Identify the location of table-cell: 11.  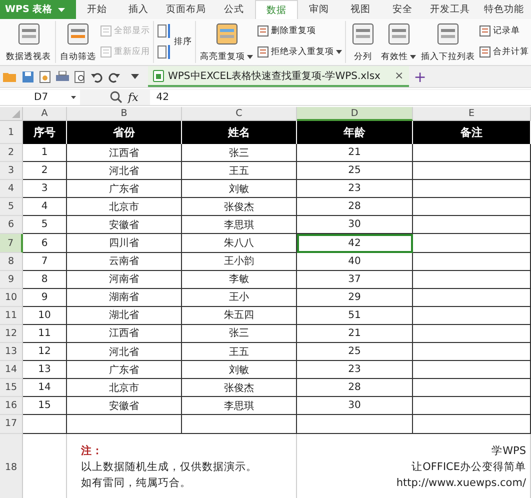
(45, 334).